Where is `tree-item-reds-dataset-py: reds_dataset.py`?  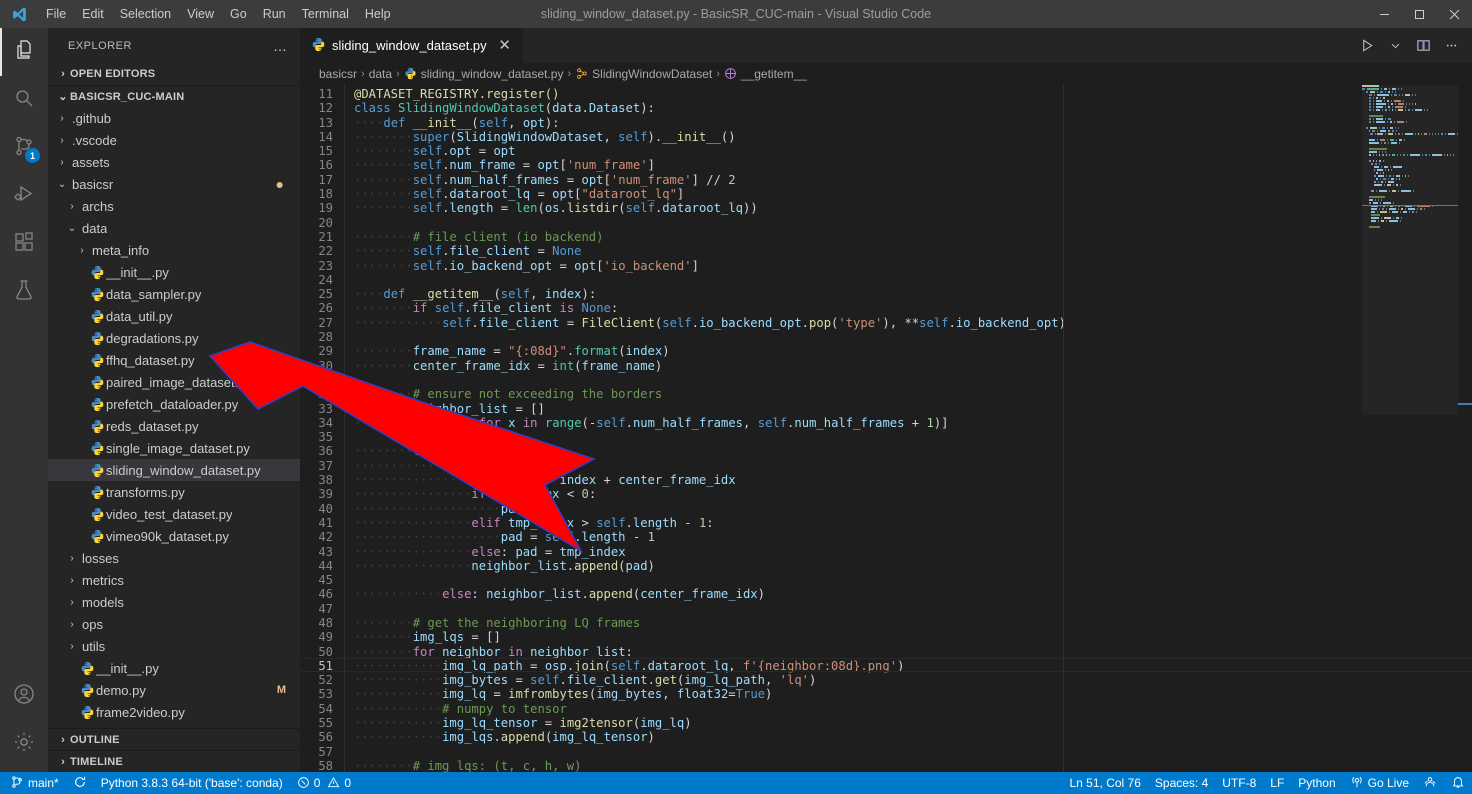
tree-item-reds-dataset-py: reds_dataset.py is located at coordinates (174, 426).